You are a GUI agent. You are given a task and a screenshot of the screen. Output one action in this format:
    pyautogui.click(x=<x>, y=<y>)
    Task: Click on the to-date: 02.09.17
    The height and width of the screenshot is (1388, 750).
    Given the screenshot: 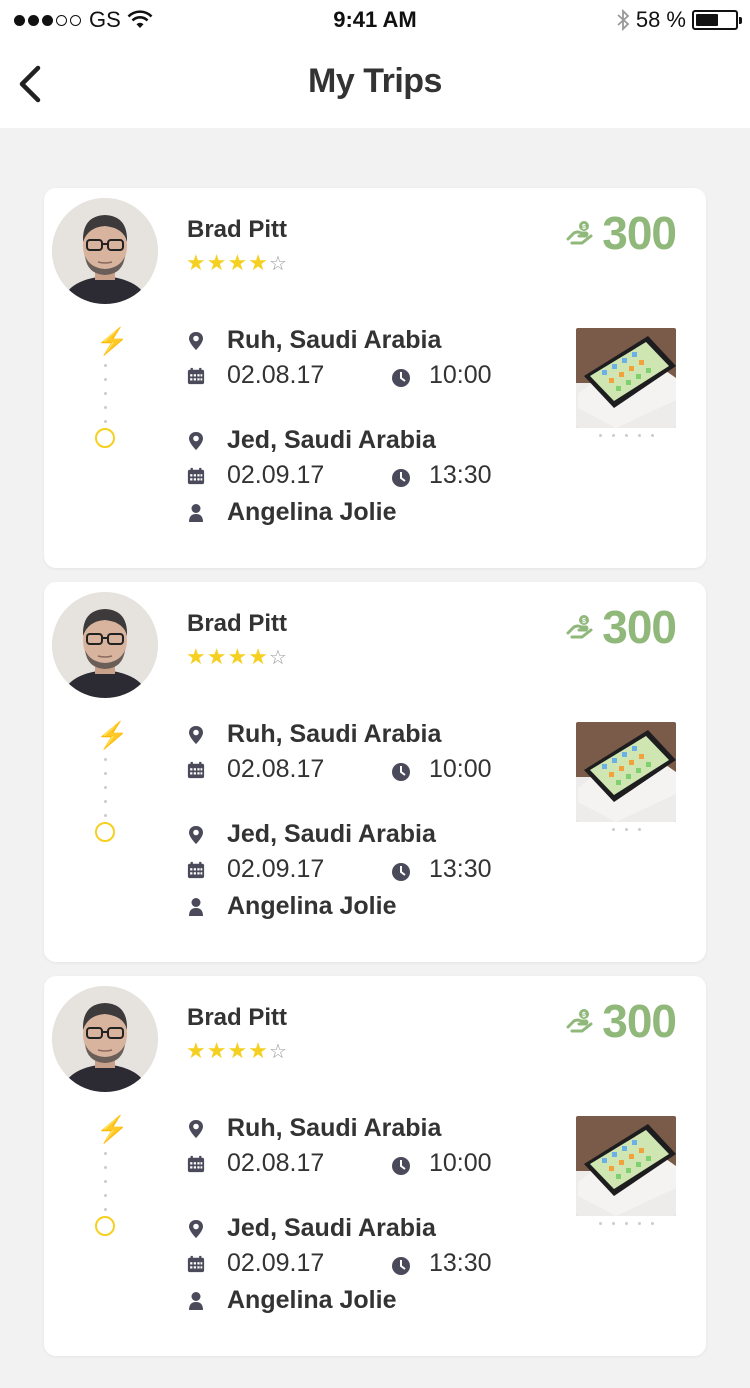 What is the action you would take?
    pyautogui.click(x=276, y=869)
    